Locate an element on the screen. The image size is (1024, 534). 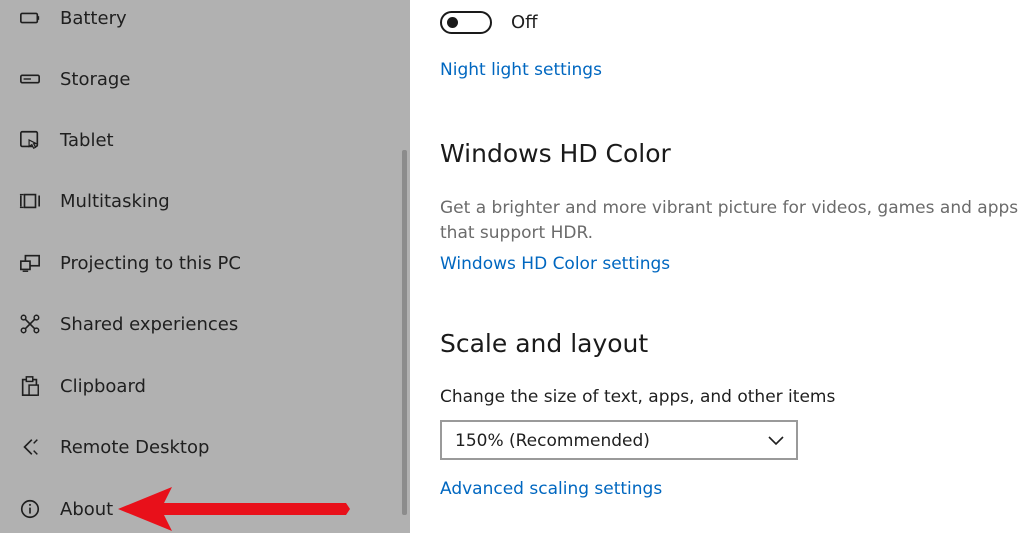
sidebar-item-projecting: Projecting to this PC is located at coordinates (200, 263).